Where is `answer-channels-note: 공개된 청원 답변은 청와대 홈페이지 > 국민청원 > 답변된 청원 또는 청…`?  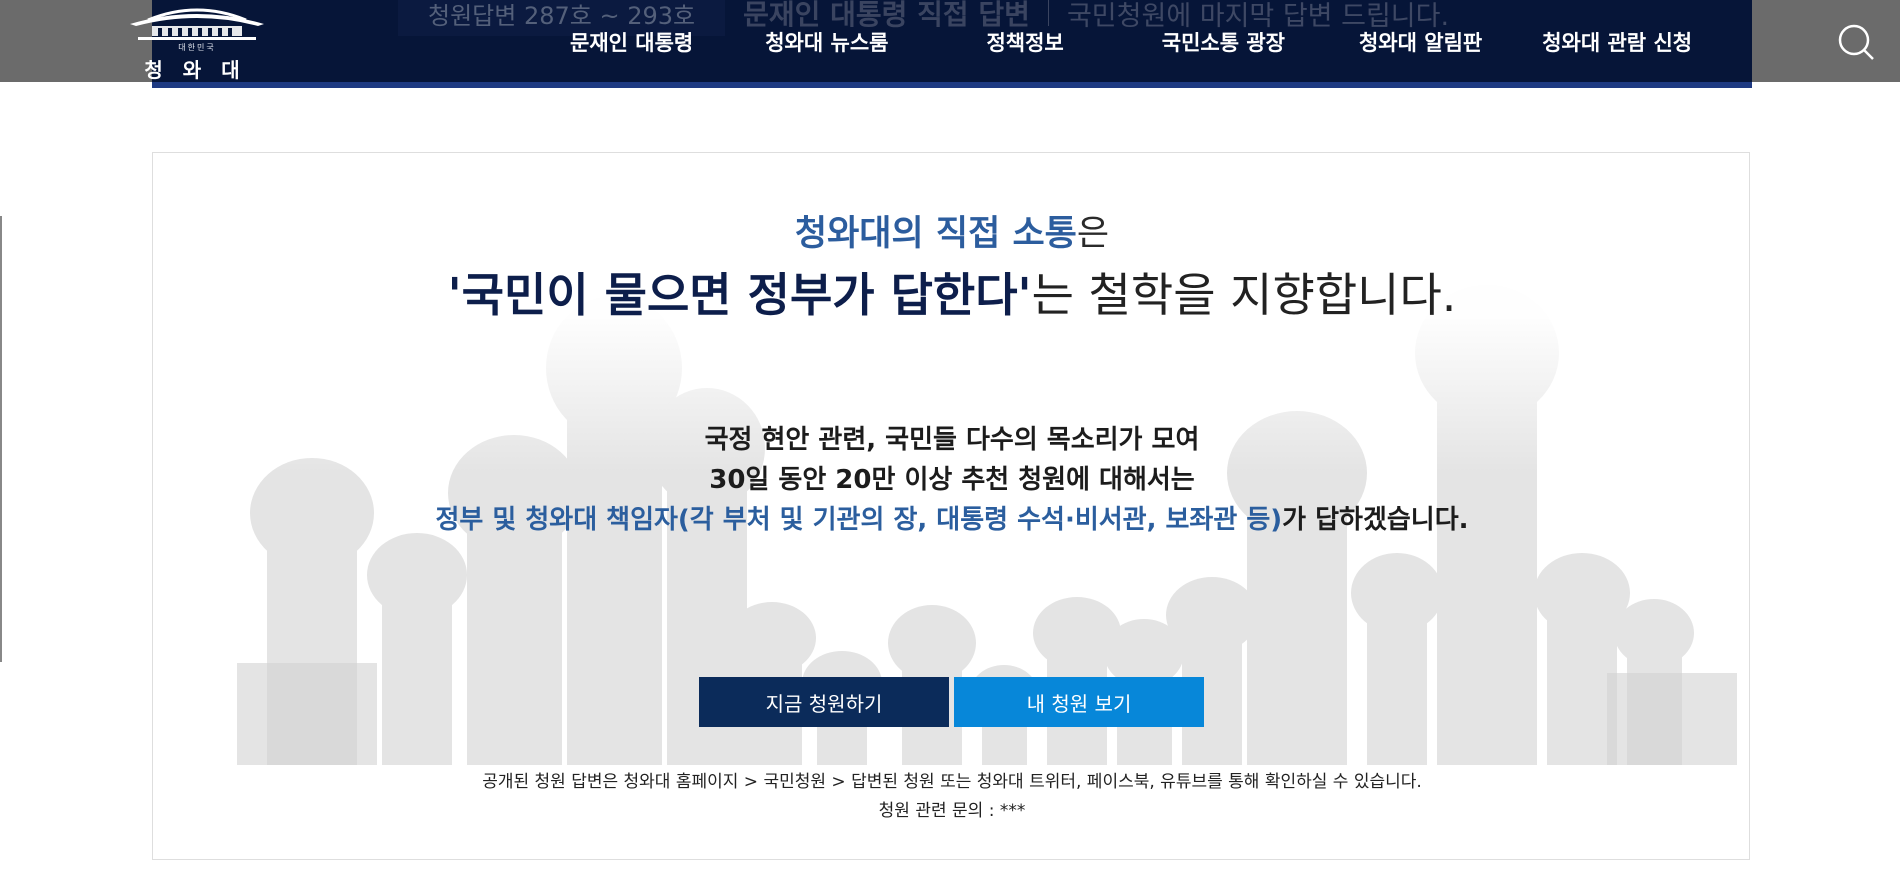
answer-channels-note: 공개된 청원 답변은 청와대 홈페이지 > 국민청원 > 답변된 청원 또는 청… is located at coordinates (952, 782).